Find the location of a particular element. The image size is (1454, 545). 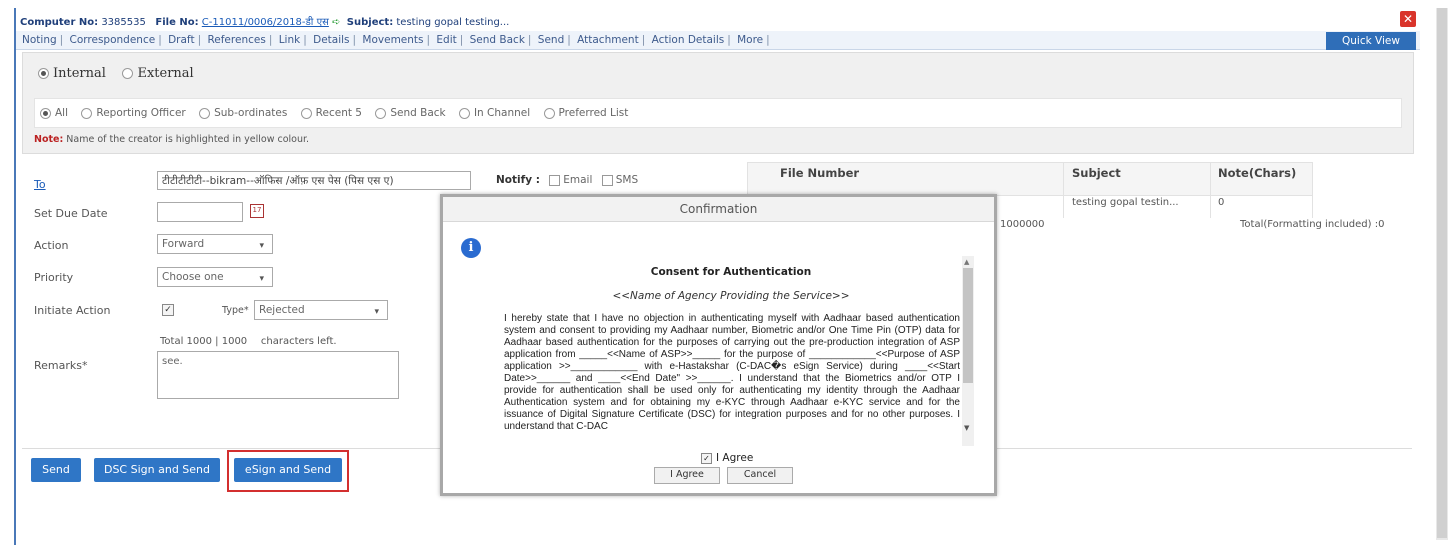

radio-internal: Internal is located at coordinates (72, 73).